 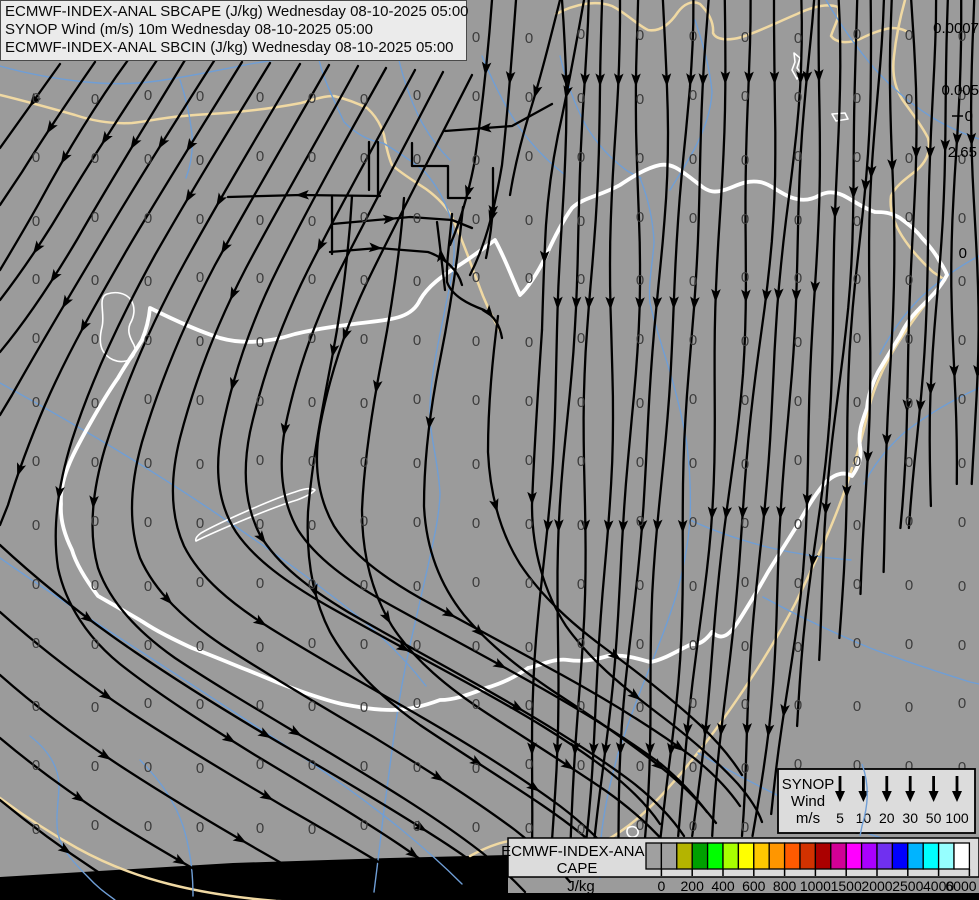 What do you see at coordinates (907, 886) in the screenshot?
I see `cape-tick-label: 2500` at bounding box center [907, 886].